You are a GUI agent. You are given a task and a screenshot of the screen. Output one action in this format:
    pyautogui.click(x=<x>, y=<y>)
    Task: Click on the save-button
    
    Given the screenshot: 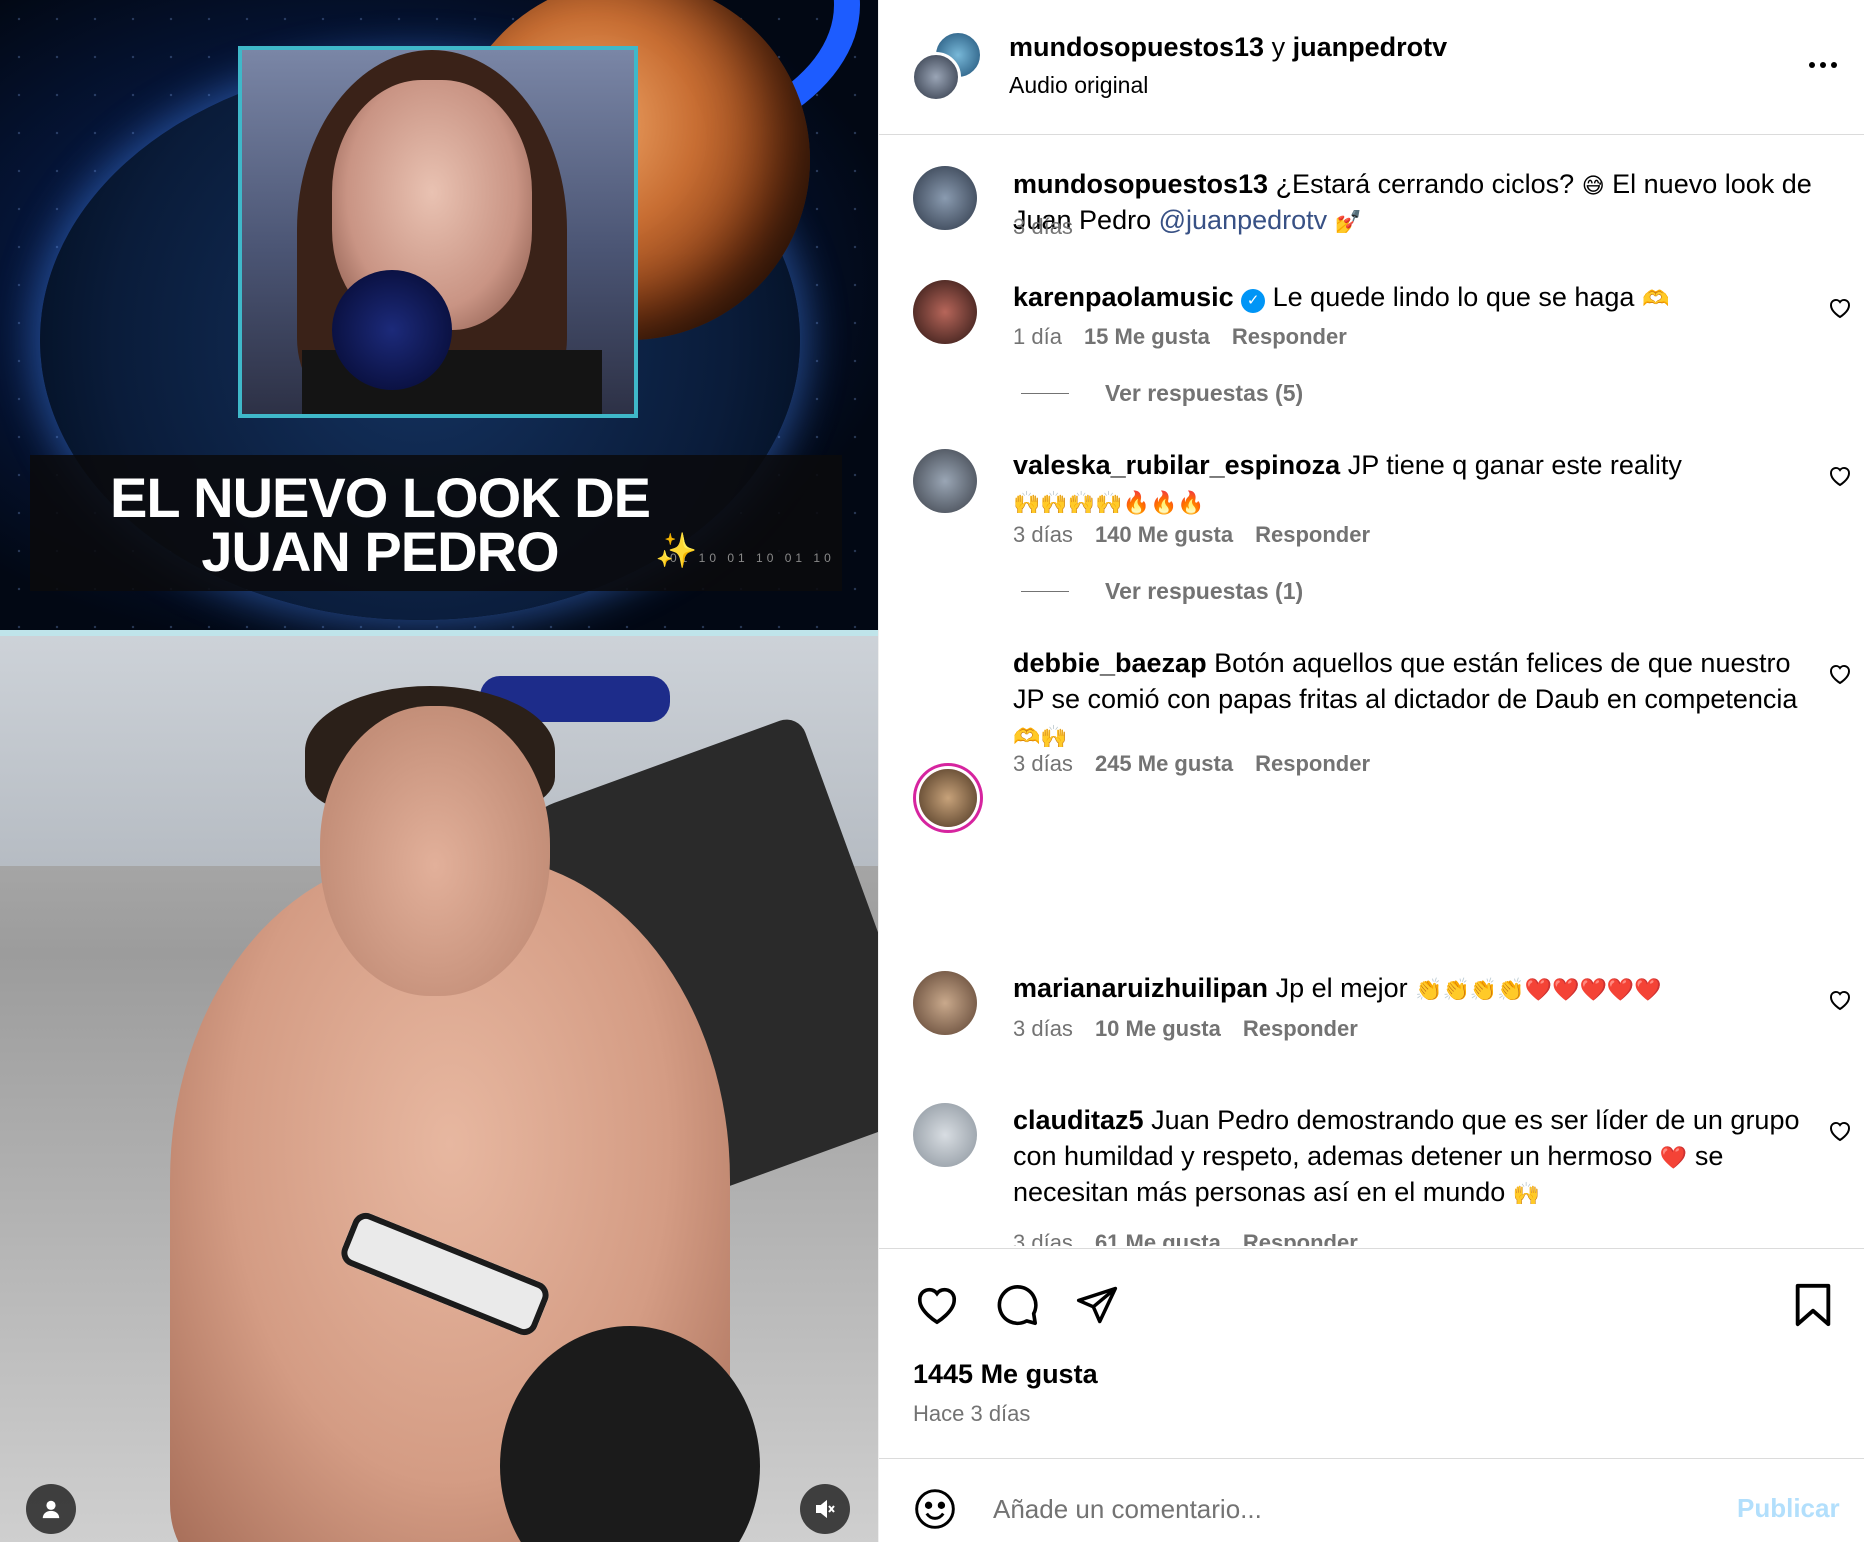 What is the action you would take?
    pyautogui.click(x=1813, y=1305)
    